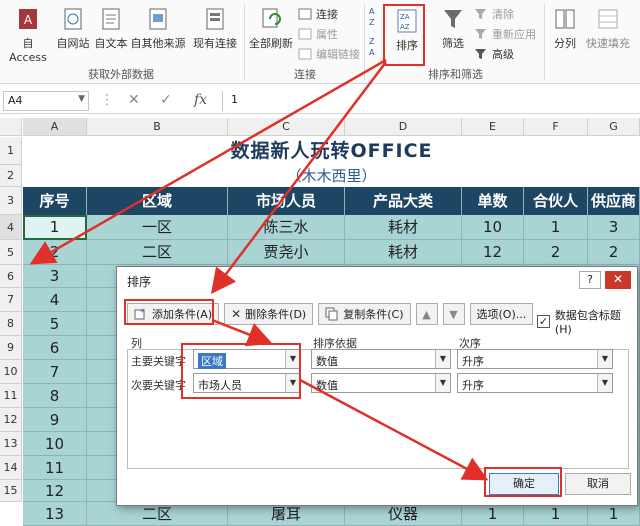 Image resolution: width=640 pixels, height=526 pixels. What do you see at coordinates (381, 383) in the screenshot?
I see `secondary-sort-on-select: 数值 ▼` at bounding box center [381, 383].